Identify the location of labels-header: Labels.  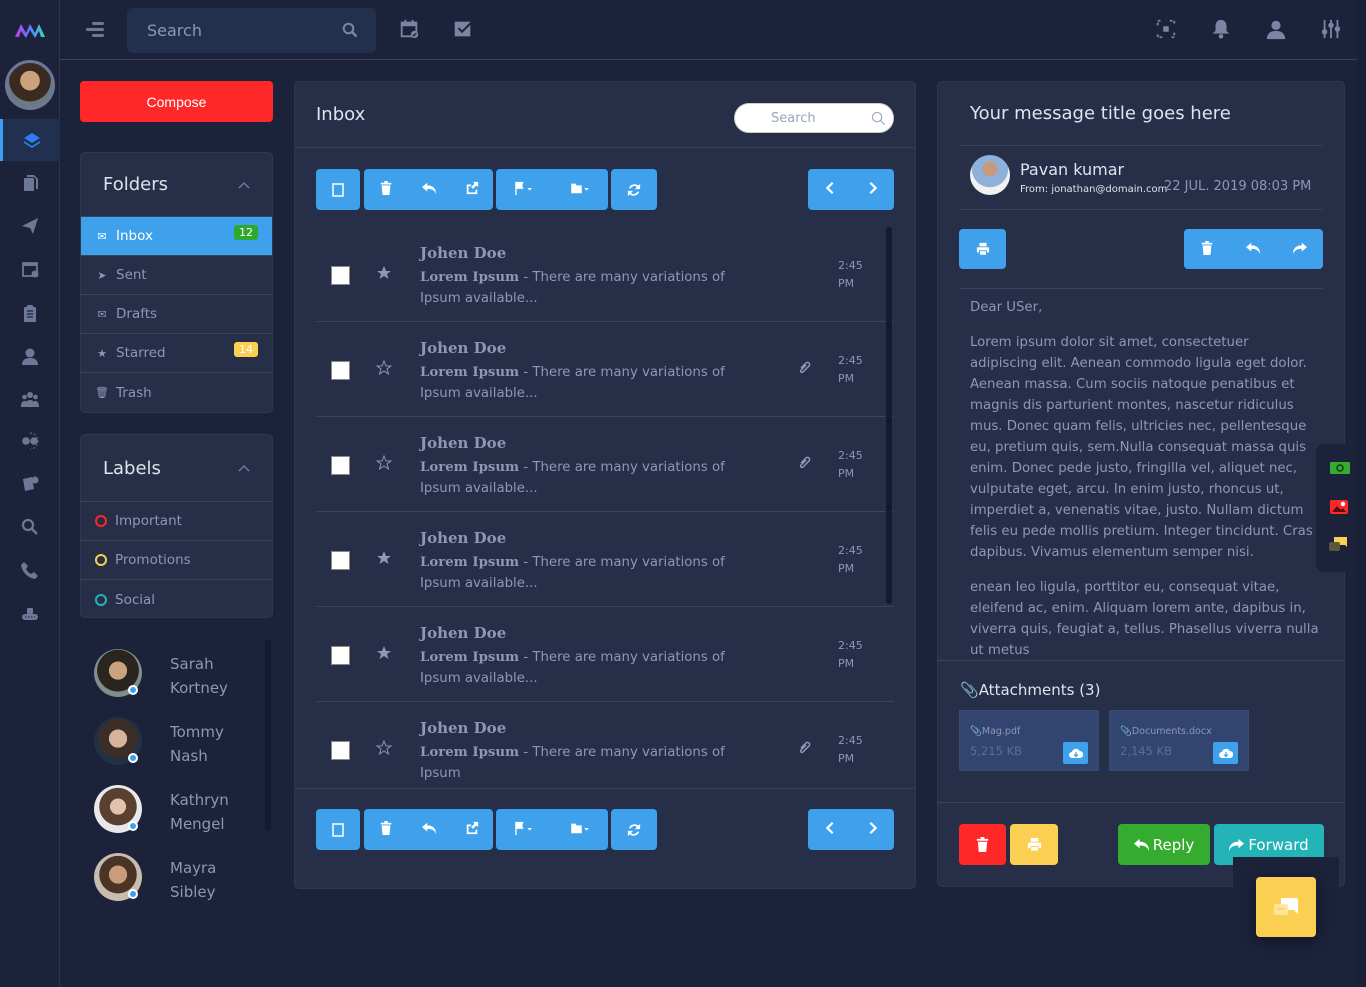
(176, 468).